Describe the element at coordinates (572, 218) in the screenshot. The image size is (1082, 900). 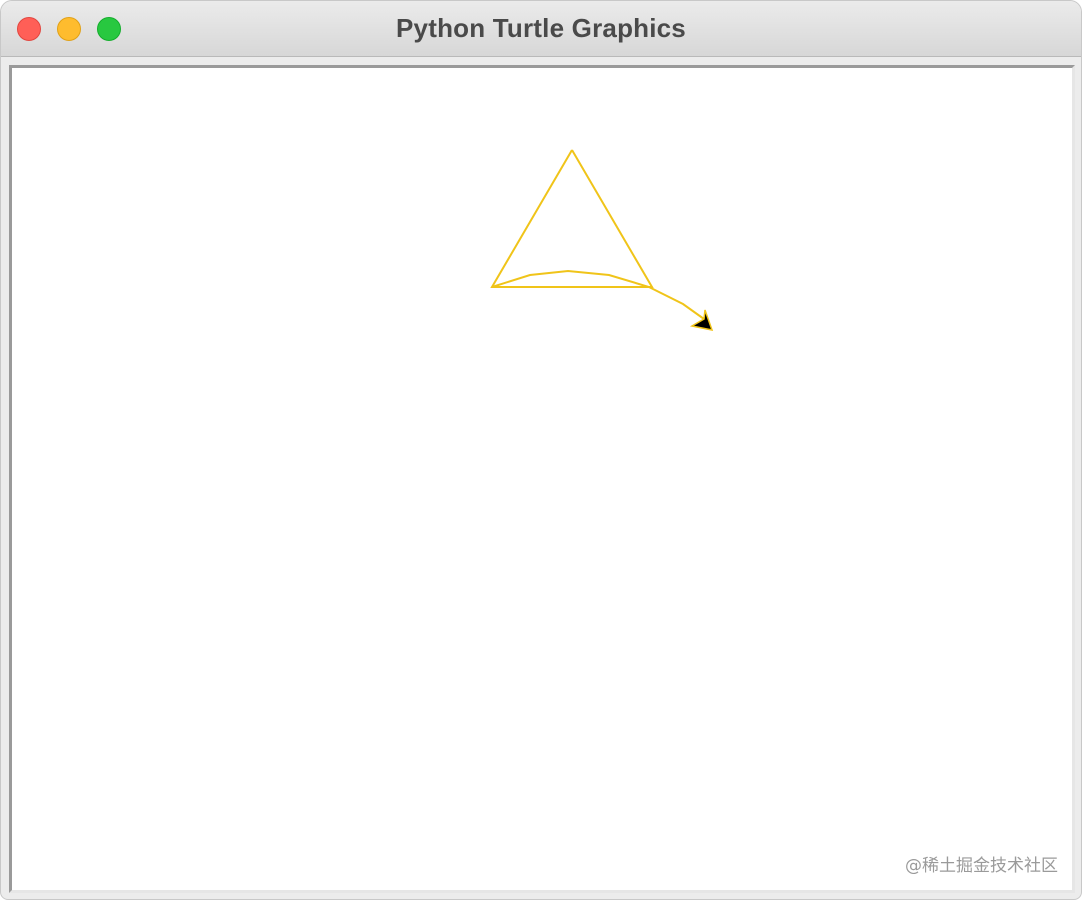
I see `triangle-path` at that location.